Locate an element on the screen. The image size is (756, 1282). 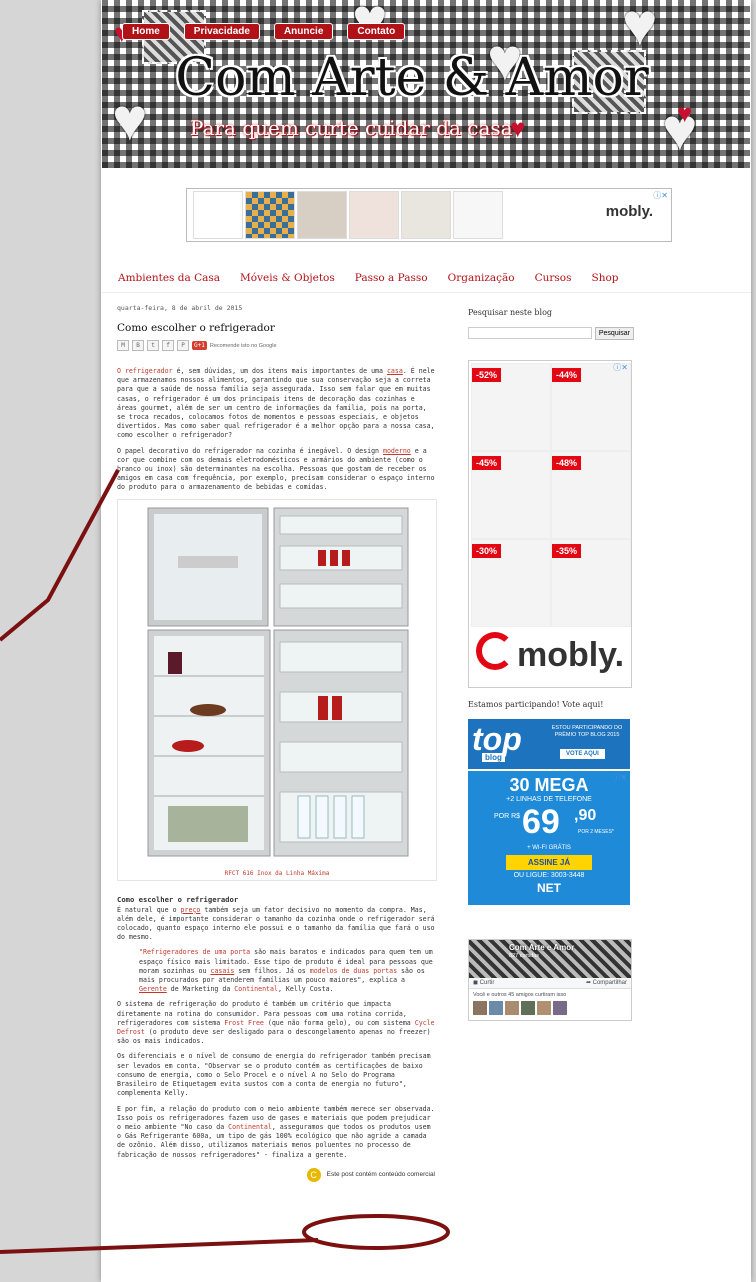
top-navigation: Home Privacidade Anuncie Contato is located at coordinates (264, 31).